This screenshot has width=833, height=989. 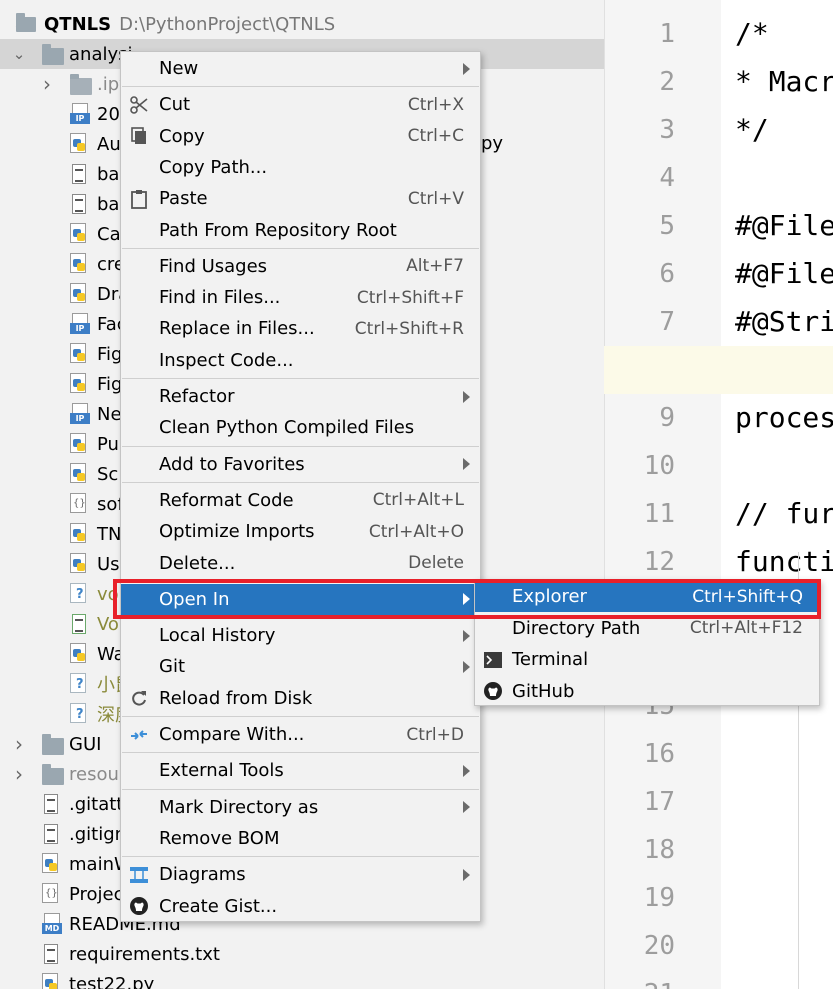 What do you see at coordinates (98, 834) in the screenshot?
I see `tree-item-label: .gitign` at bounding box center [98, 834].